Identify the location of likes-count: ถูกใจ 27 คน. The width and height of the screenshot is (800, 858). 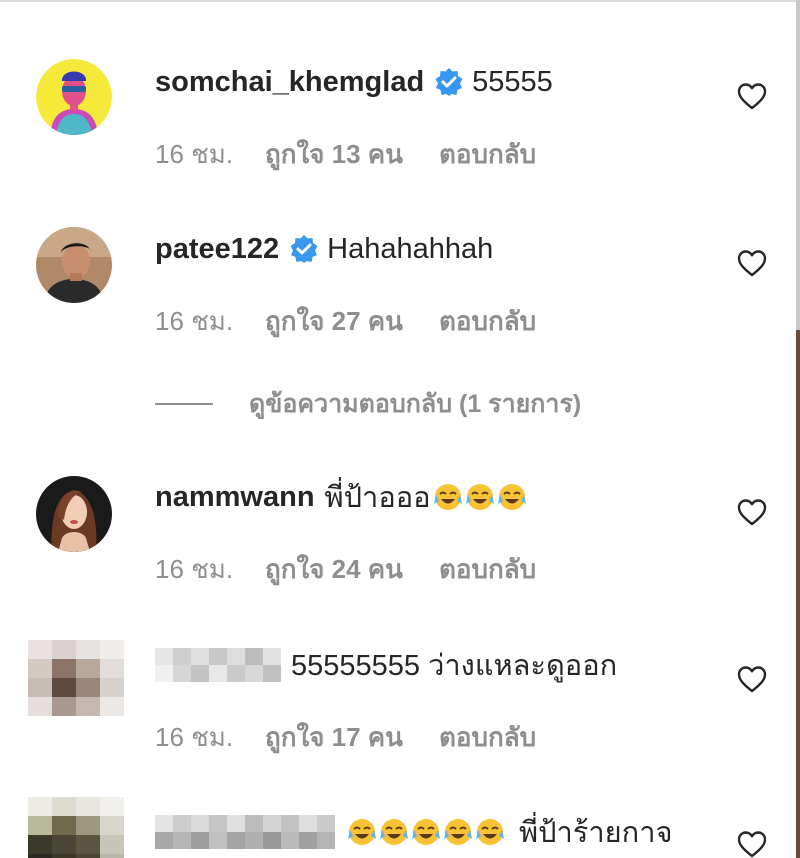
(334, 321).